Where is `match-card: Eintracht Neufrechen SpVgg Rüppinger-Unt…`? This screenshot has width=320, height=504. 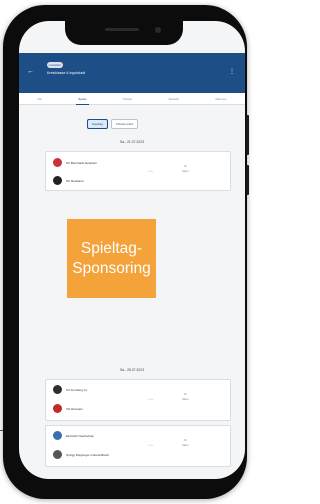 match-card: Eintracht Neufrechen SpVgg Rüppinger-Unt… is located at coordinates (138, 446).